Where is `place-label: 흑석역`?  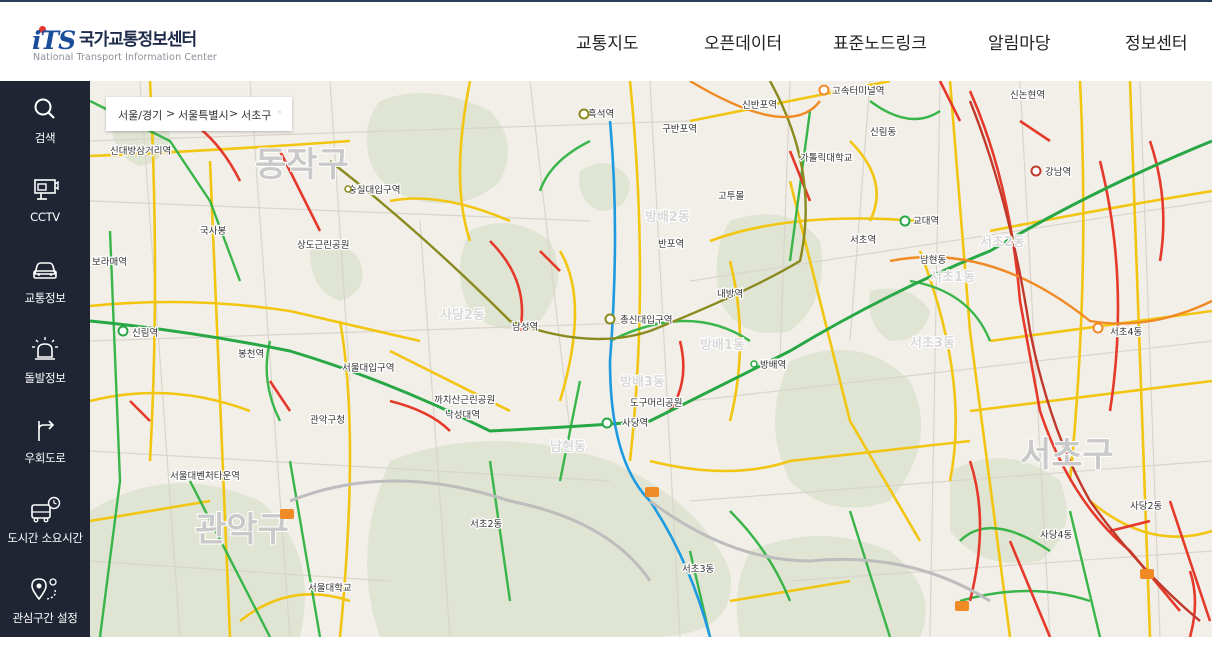 place-label: 흑석역 is located at coordinates (601, 114).